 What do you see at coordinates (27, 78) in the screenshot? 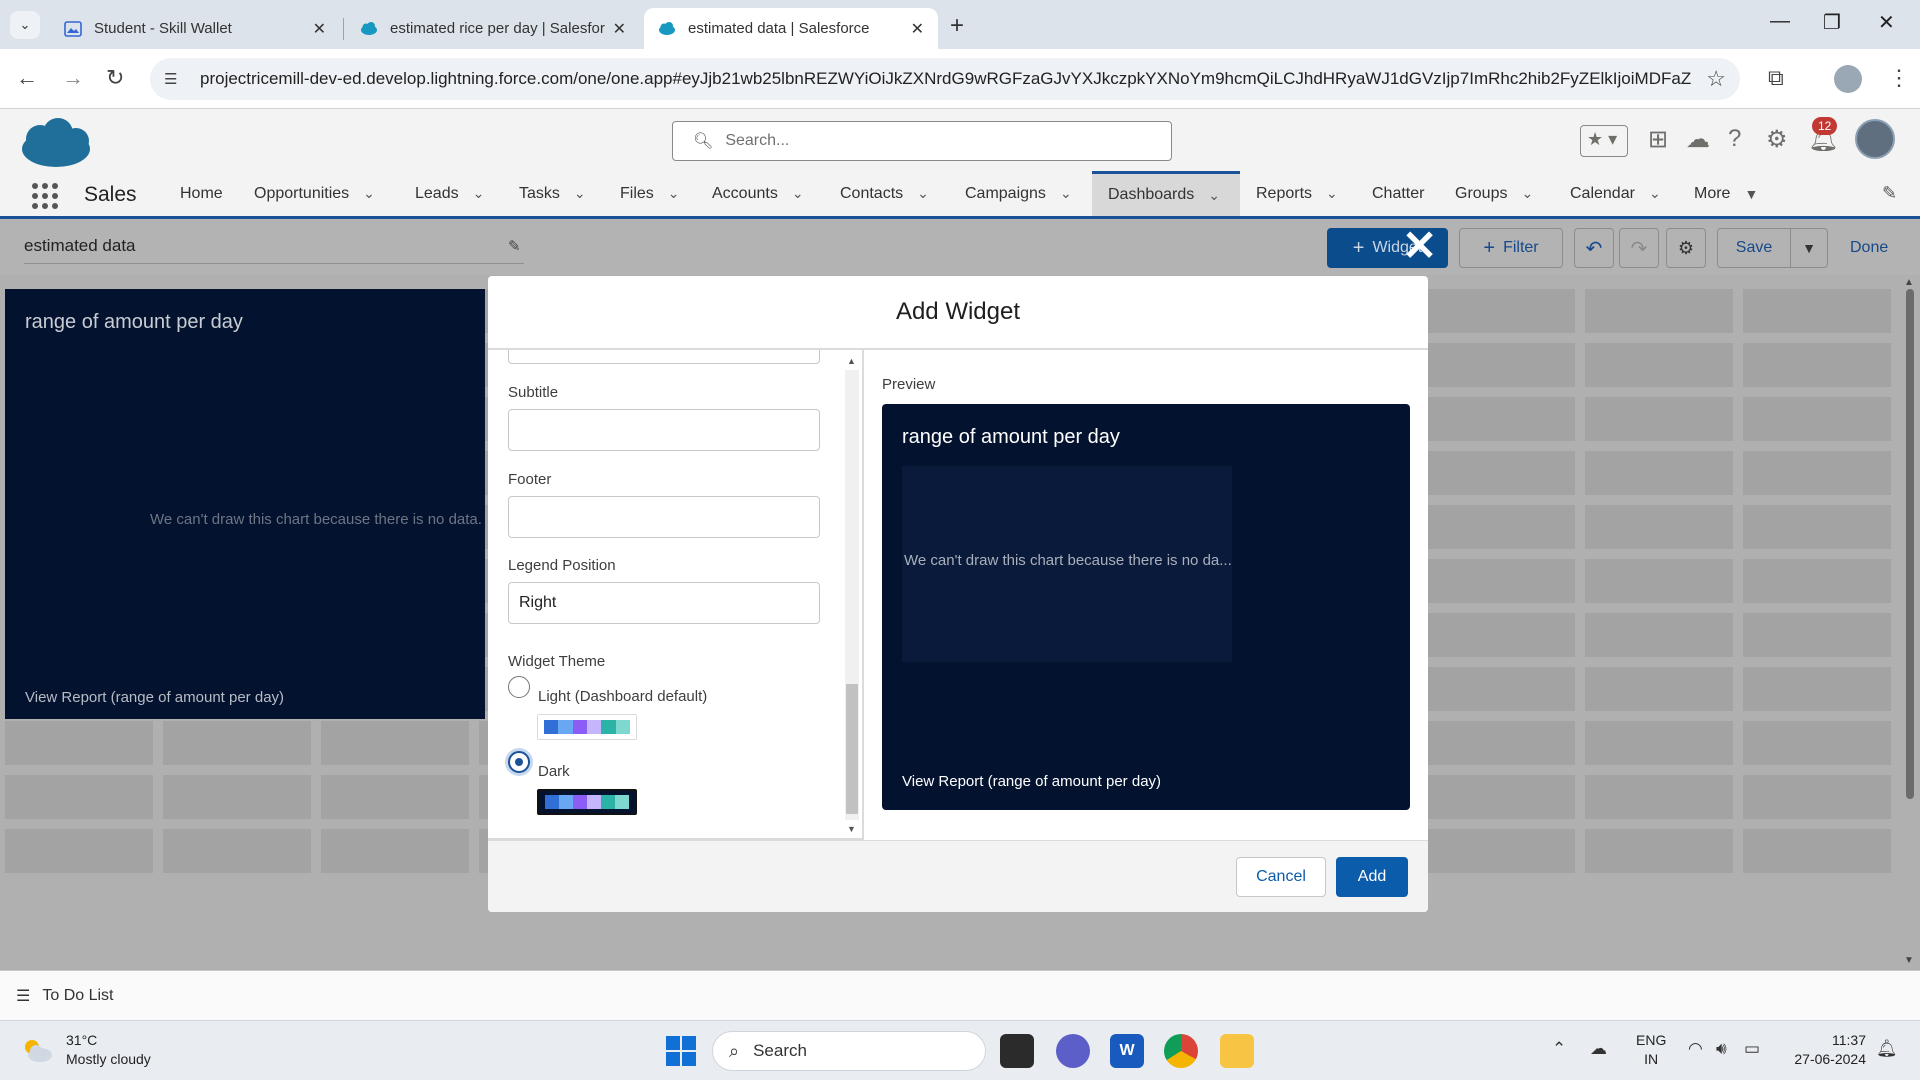
I see `back-arrow-icon: ←` at bounding box center [27, 78].